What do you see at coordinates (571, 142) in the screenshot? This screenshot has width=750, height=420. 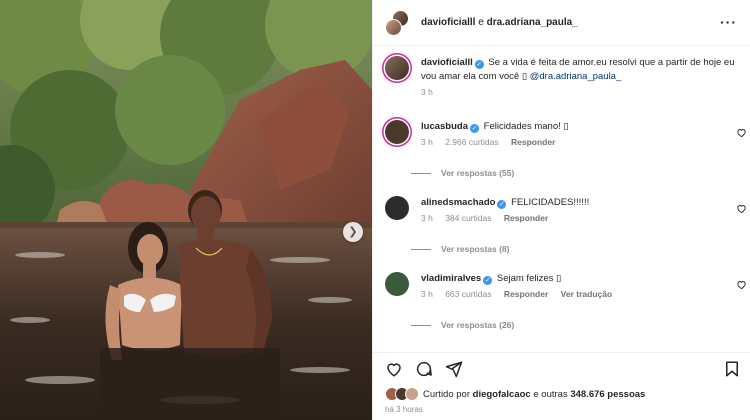 I see `comment-meta: 3 h 2.966 curtidas Responder` at bounding box center [571, 142].